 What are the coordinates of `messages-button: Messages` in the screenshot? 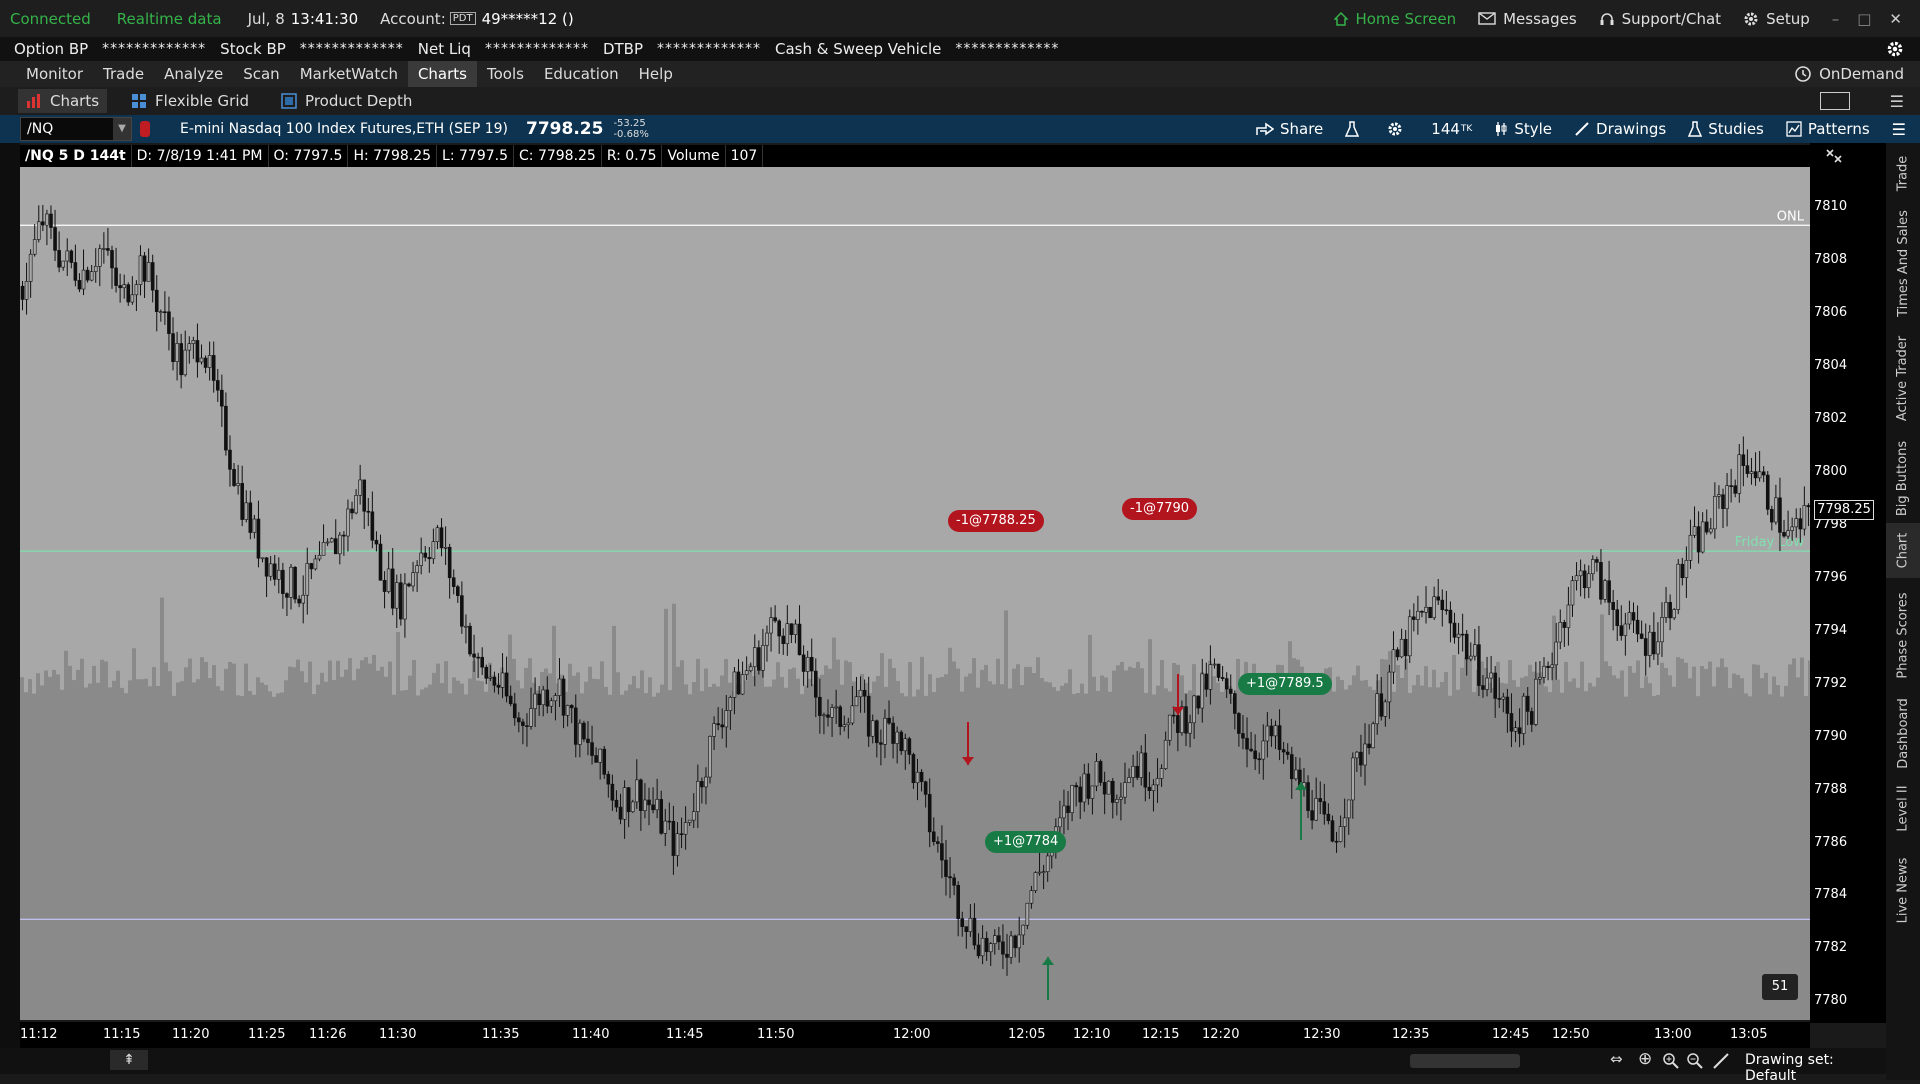 It's located at (1527, 19).